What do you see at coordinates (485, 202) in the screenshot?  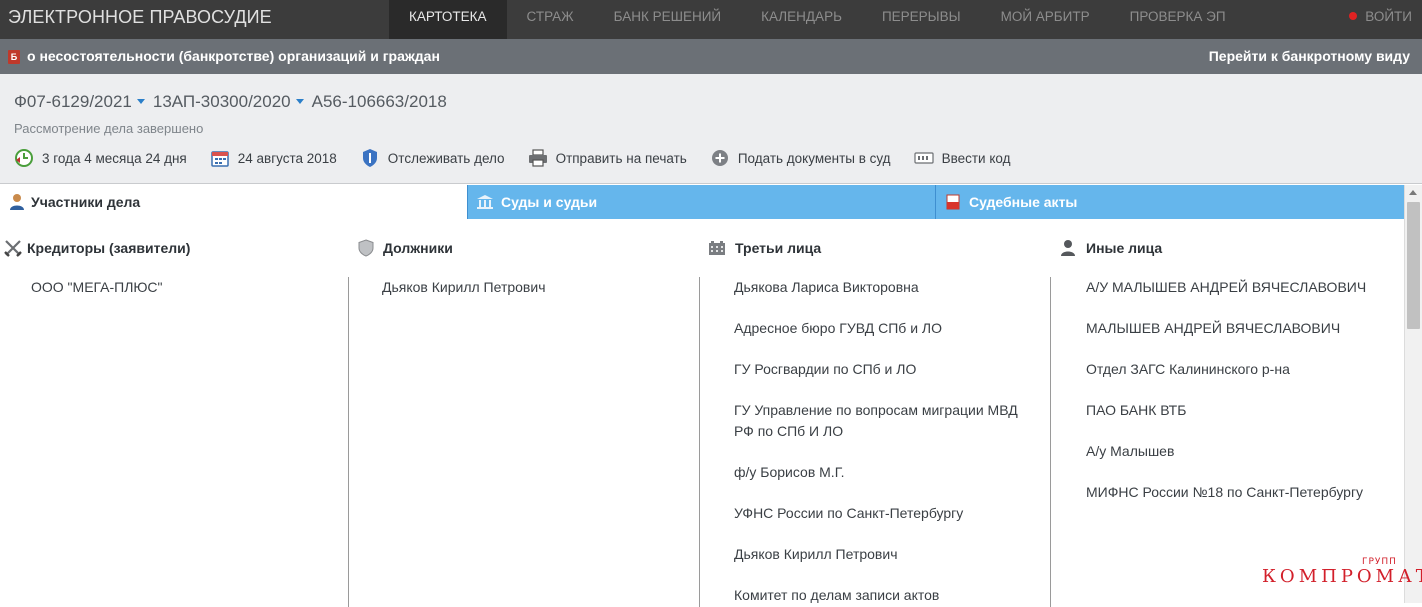 I see `courthouse-icon` at bounding box center [485, 202].